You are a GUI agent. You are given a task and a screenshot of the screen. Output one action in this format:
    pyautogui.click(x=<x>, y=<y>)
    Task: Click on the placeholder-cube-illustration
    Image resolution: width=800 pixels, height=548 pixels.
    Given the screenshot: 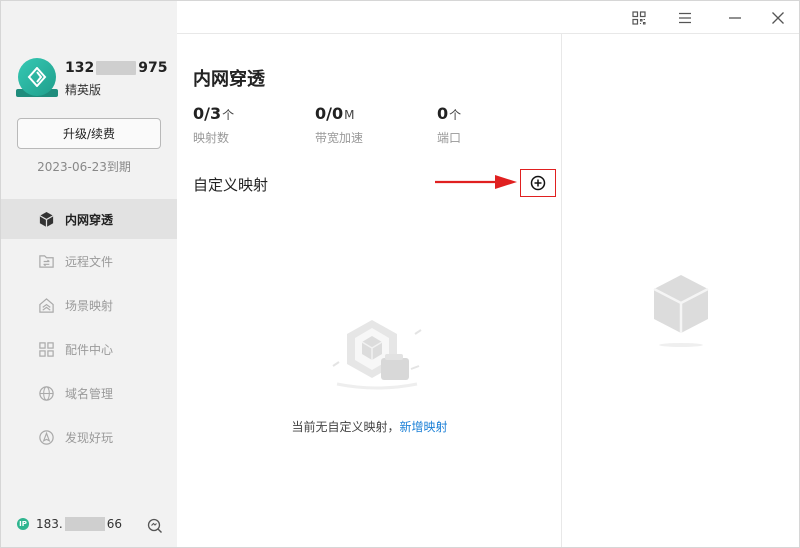 What is the action you would take?
    pyautogui.click(x=681, y=311)
    